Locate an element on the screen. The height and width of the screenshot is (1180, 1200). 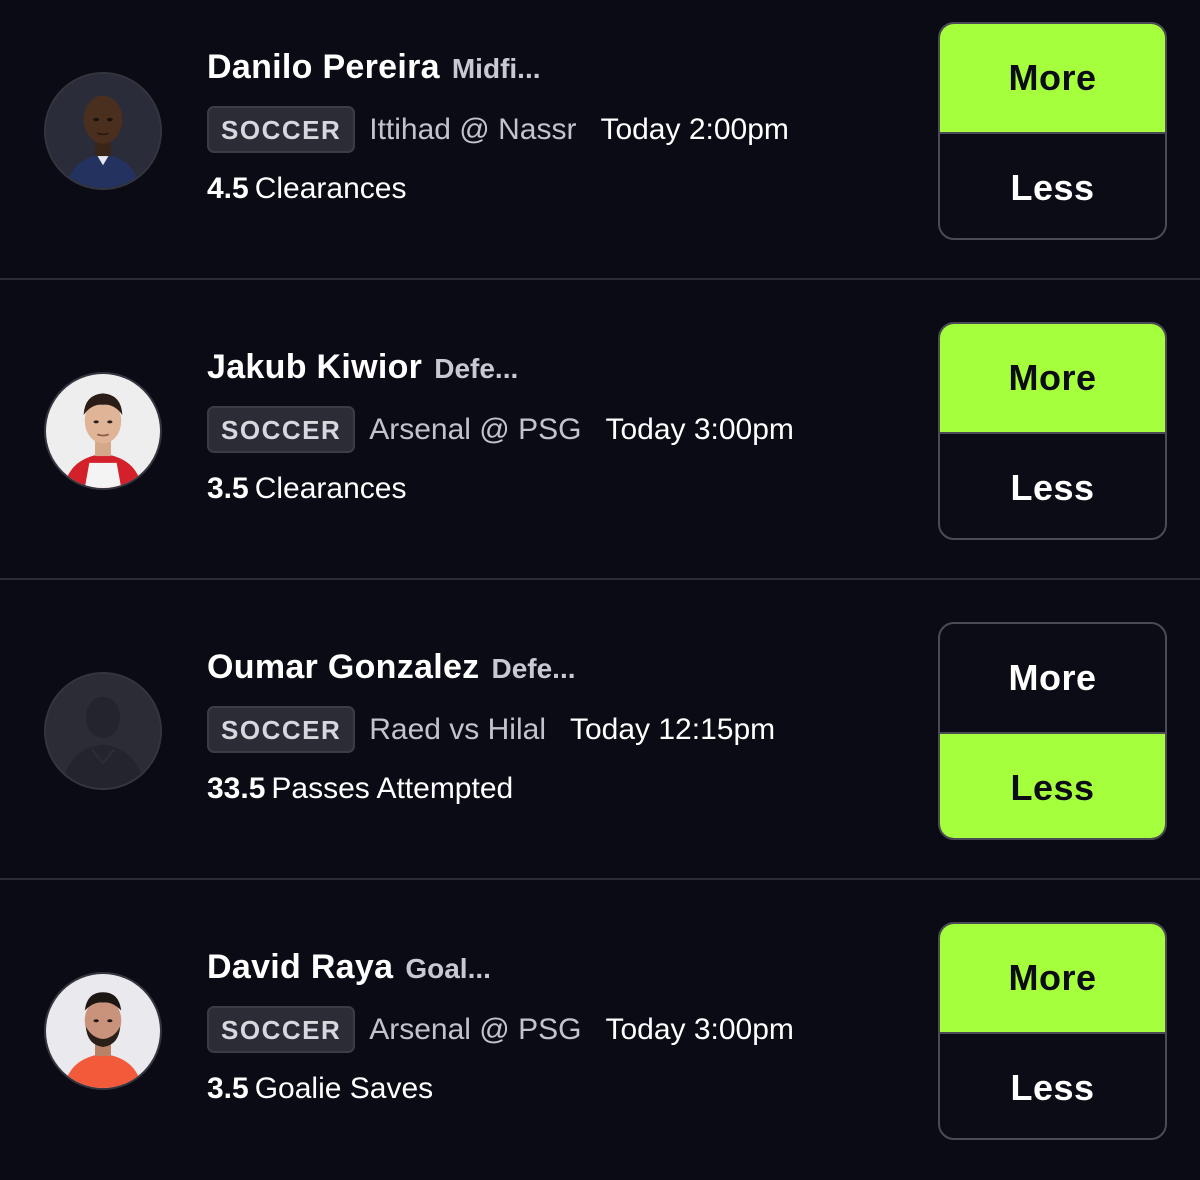
placeholder-silhouette-icon is located at coordinates (103, 731).